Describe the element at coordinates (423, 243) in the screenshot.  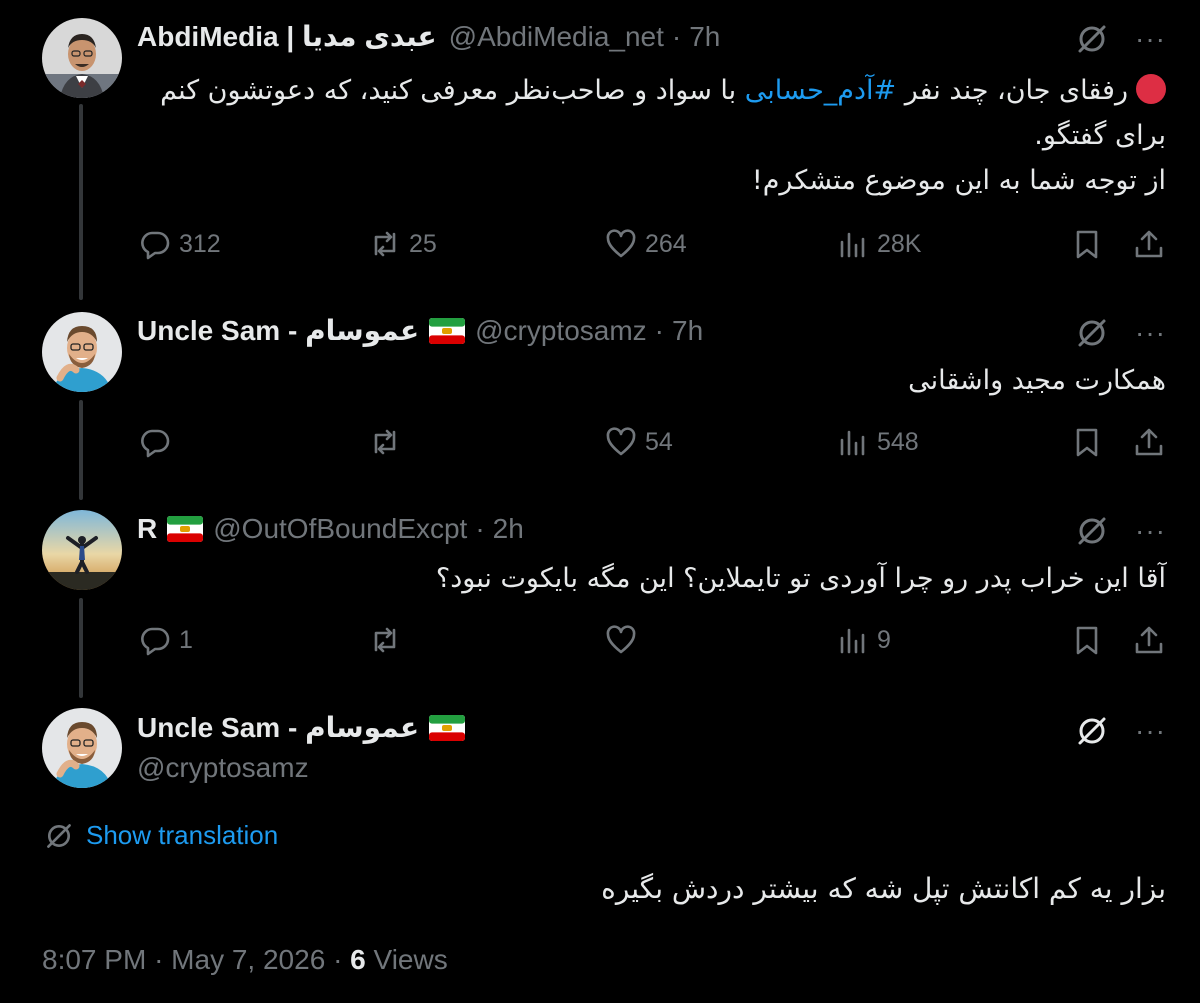
I see `repost-count: 25` at that location.